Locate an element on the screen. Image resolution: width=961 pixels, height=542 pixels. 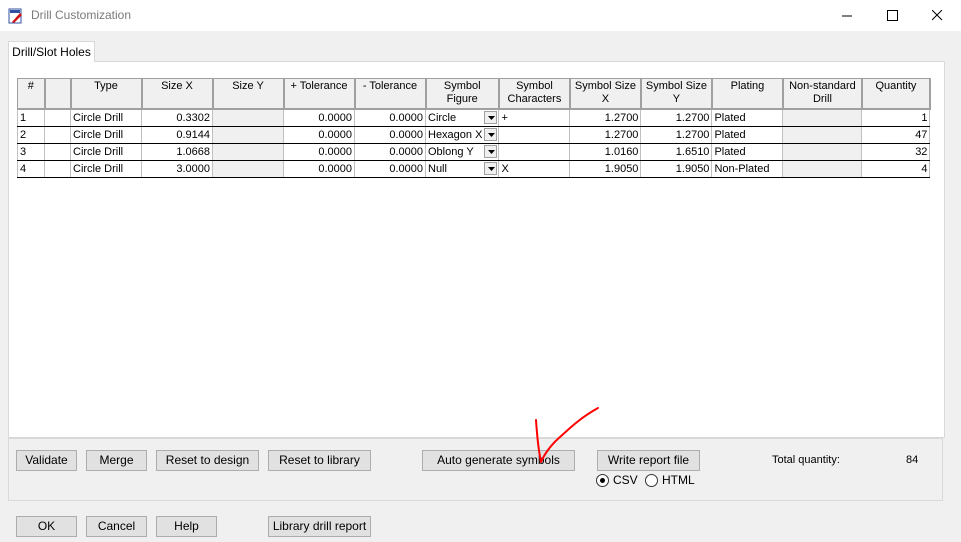
cell-symbol-size-x: 1.0160 is located at coordinates (605, 151).